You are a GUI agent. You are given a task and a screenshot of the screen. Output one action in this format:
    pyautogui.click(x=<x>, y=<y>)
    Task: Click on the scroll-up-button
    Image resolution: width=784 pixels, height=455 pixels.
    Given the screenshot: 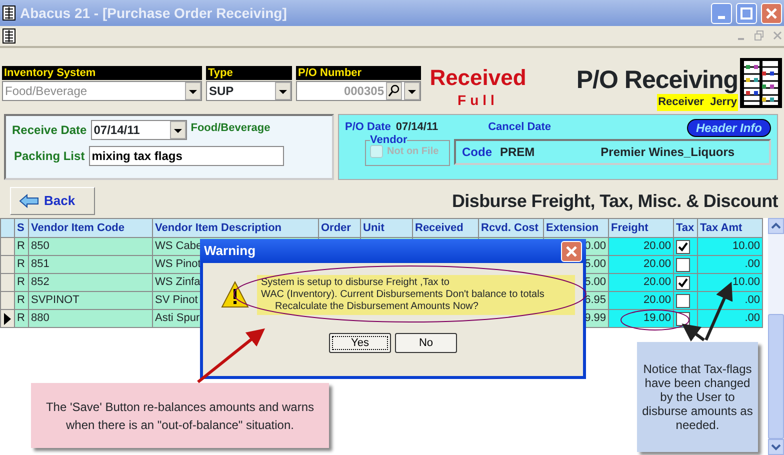 What is the action you would take?
    pyautogui.click(x=776, y=226)
    